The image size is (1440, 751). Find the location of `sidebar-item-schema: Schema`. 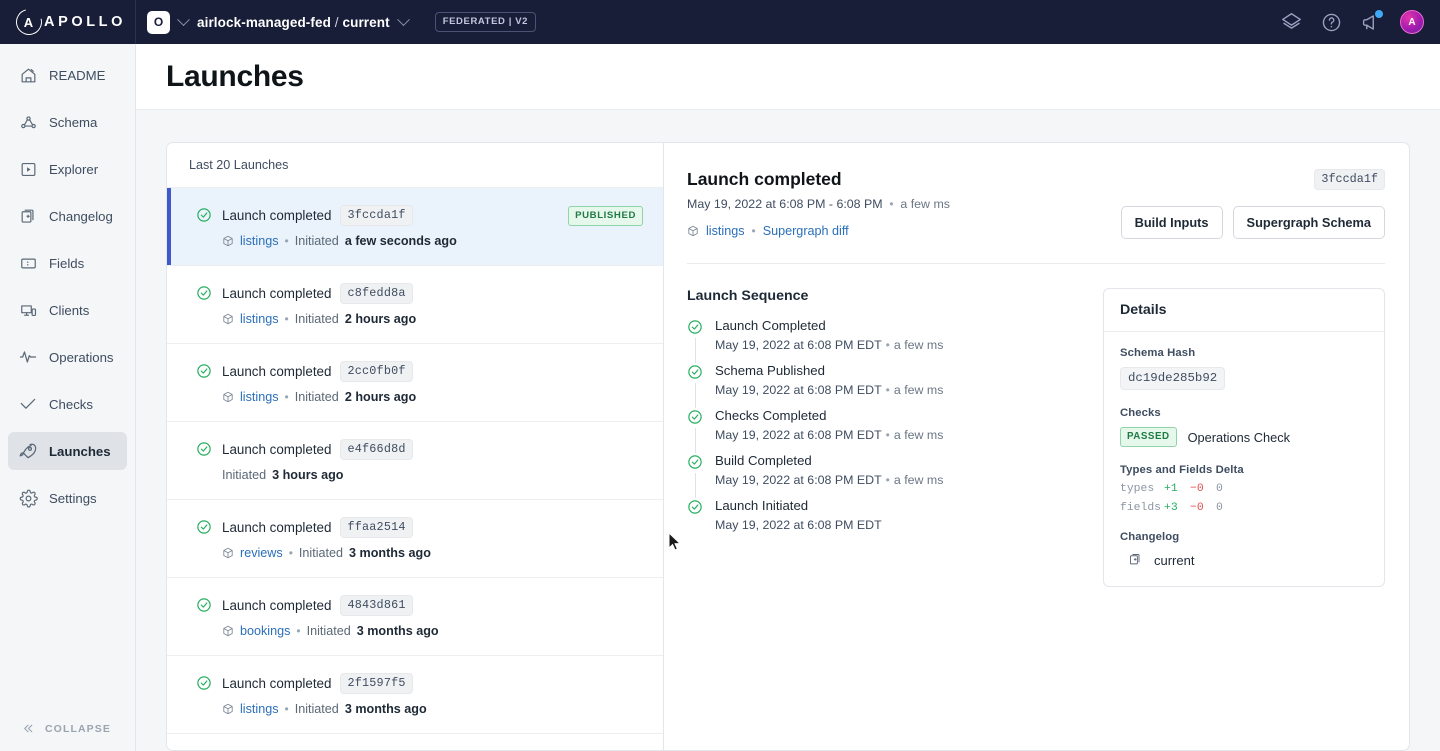

sidebar-item-schema: Schema is located at coordinates (67, 122).